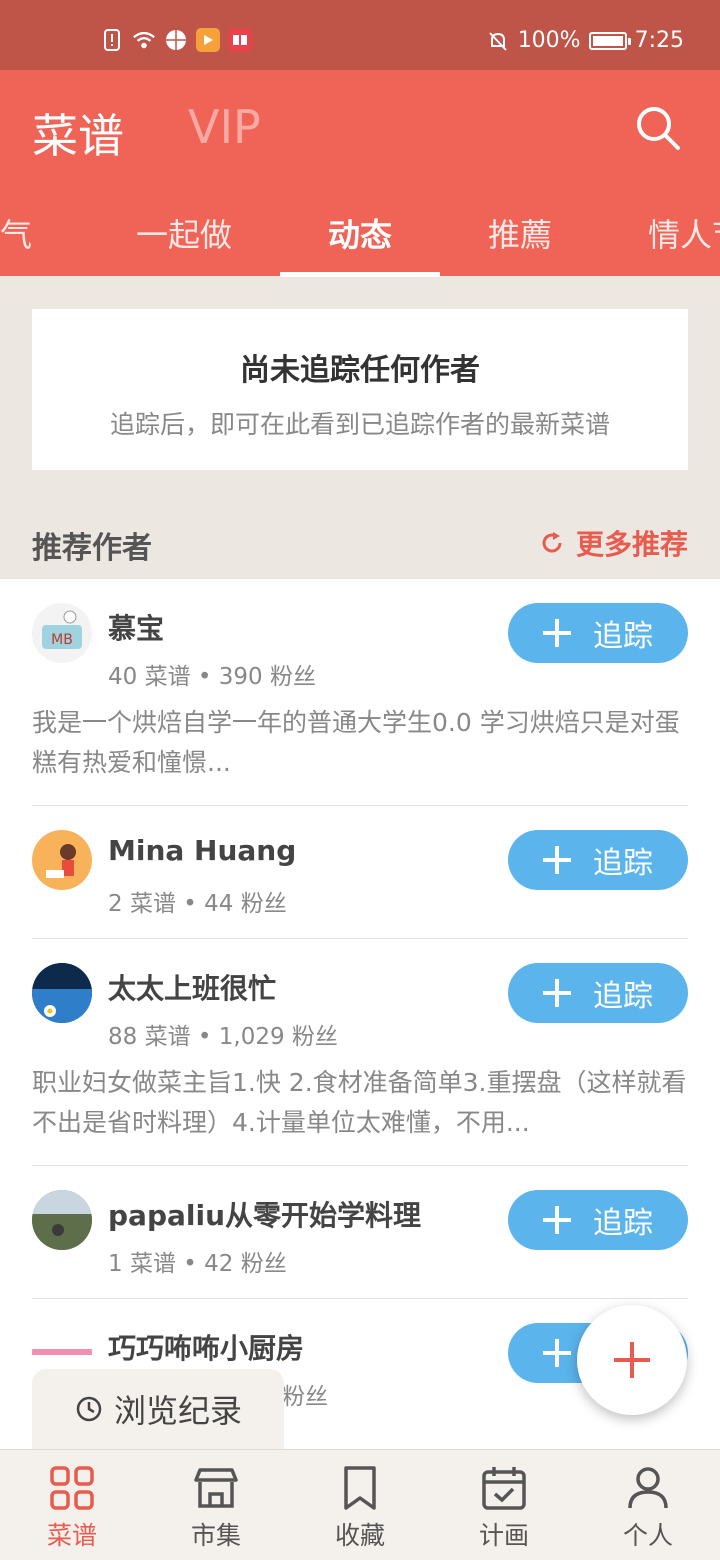 Image resolution: width=720 pixels, height=1560 pixels. Describe the element at coordinates (224, 127) in the screenshot. I see `vip-tab: VIP` at that location.